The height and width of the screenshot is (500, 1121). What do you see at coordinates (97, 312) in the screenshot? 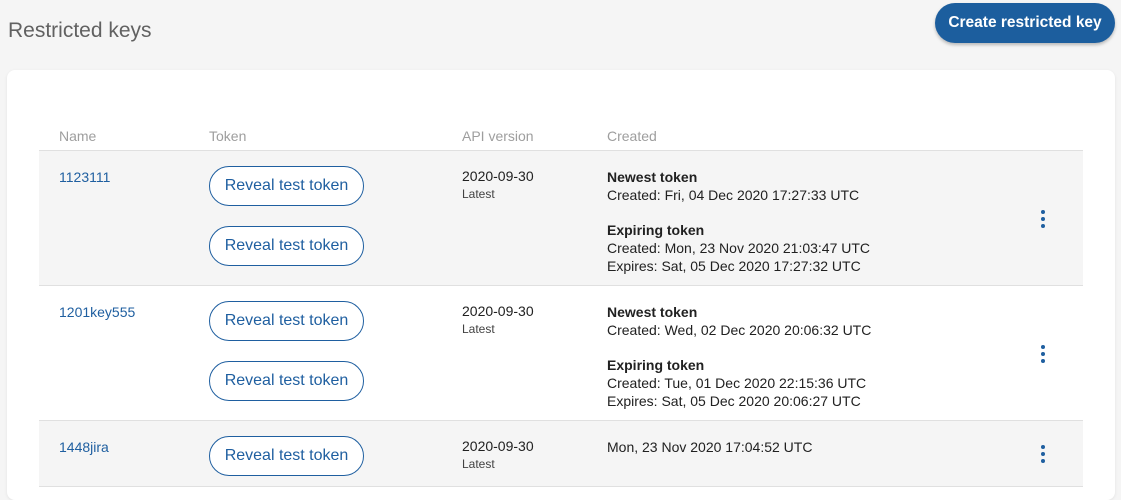
I see `key-name-link: 1201key555` at bounding box center [97, 312].